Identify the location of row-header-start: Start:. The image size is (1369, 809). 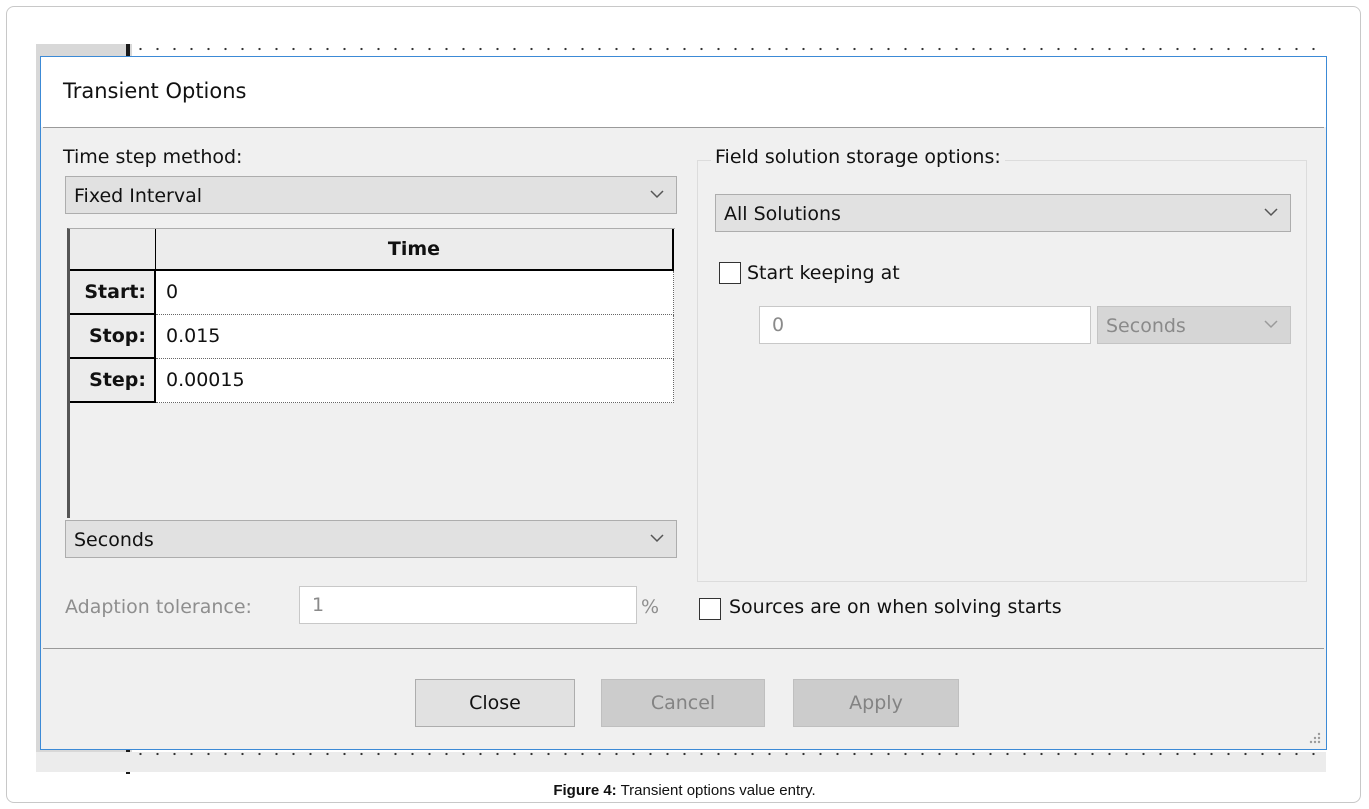
(113, 293).